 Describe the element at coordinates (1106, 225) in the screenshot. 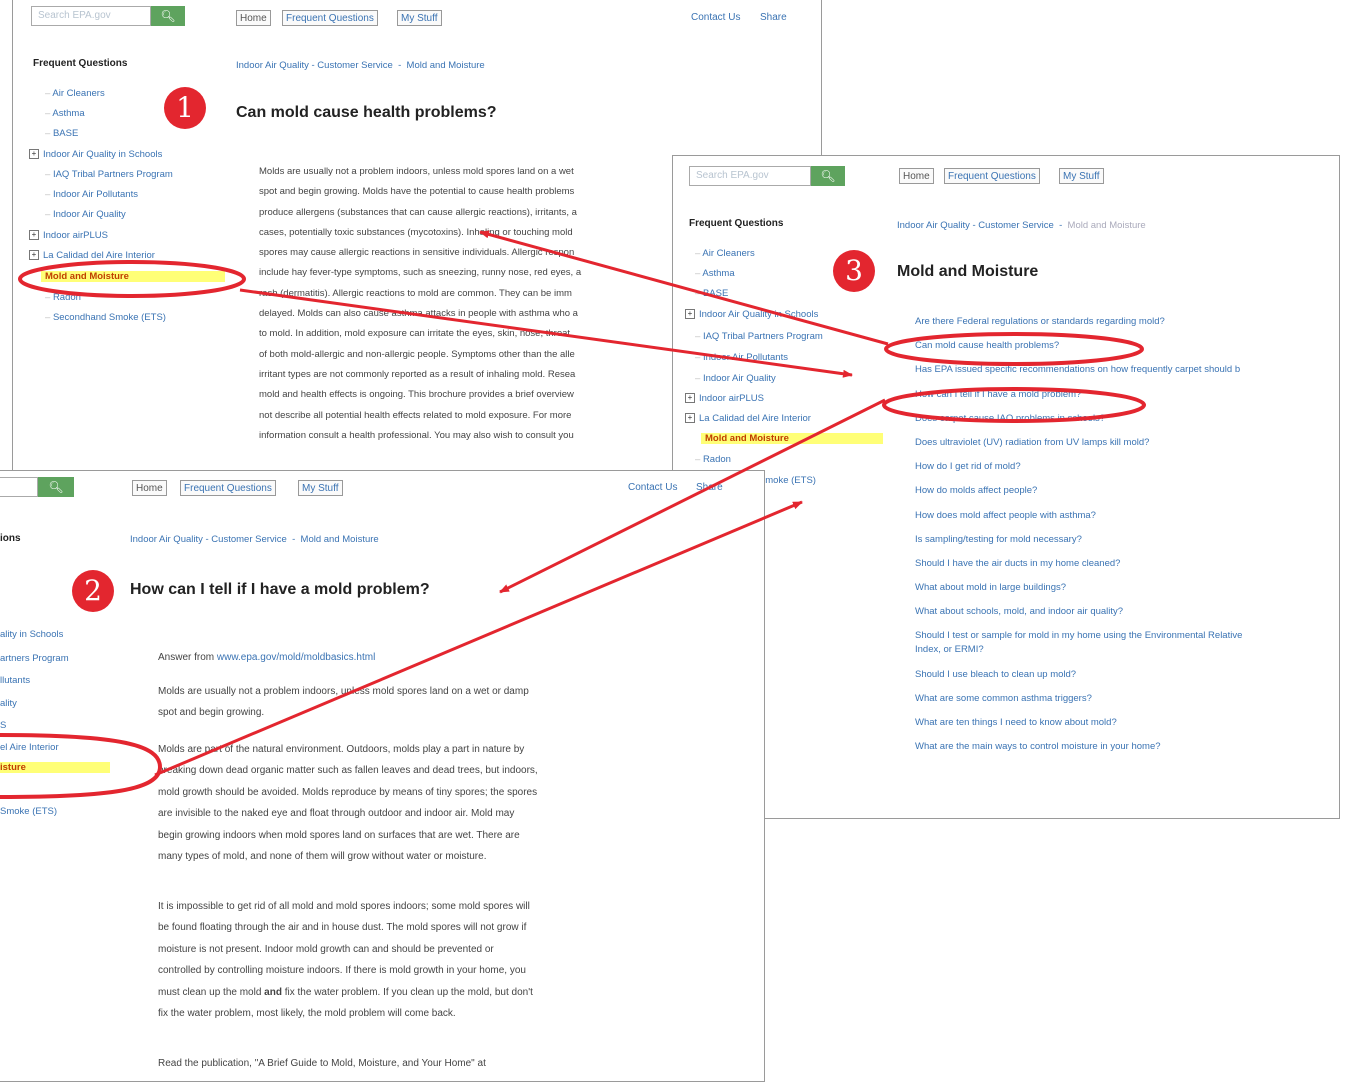

I see `breadcrumb-current: Mold and Moisture` at that location.